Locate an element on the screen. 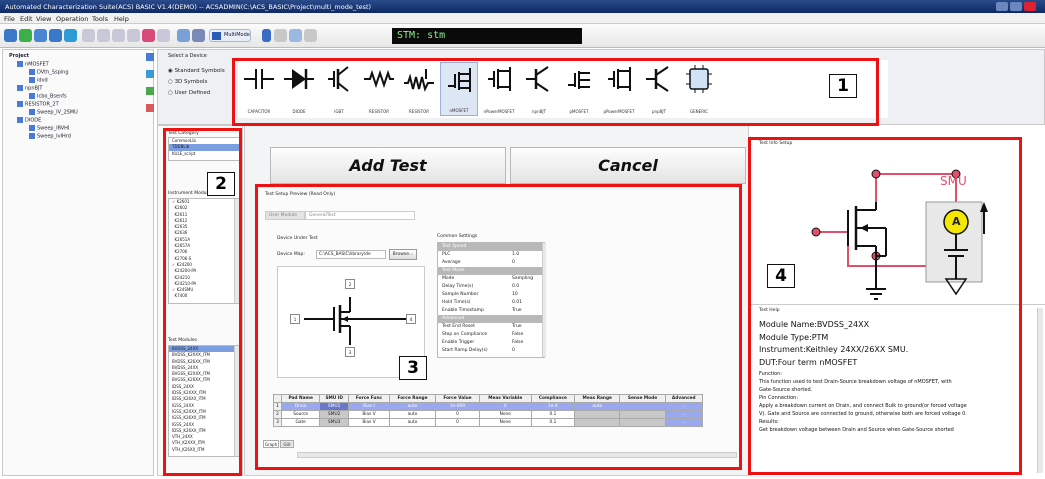 The height and width of the screenshot is (479, 1045). device-pmosfet: pMOSFET is located at coordinates (579, 89).